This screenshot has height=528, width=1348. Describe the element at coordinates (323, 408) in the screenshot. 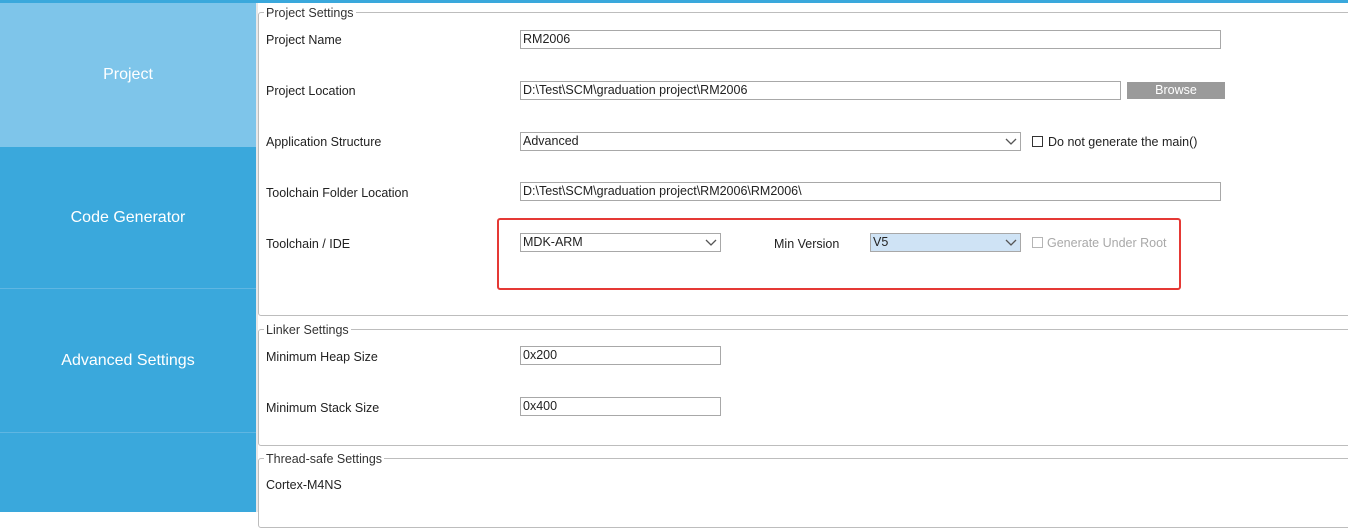

I see `minimum-stack-size-label: Minimum Stack Size` at that location.